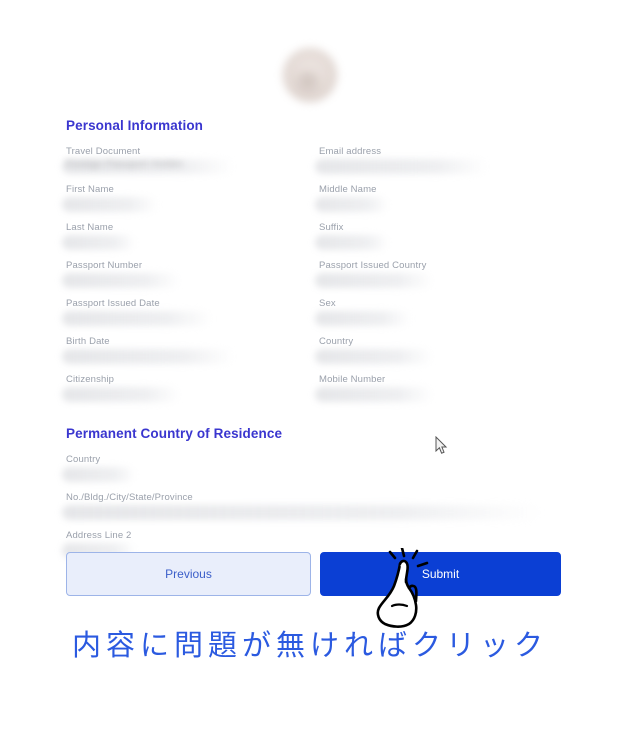  I want to click on field-citizenship: Citizenship, so click(190, 388).